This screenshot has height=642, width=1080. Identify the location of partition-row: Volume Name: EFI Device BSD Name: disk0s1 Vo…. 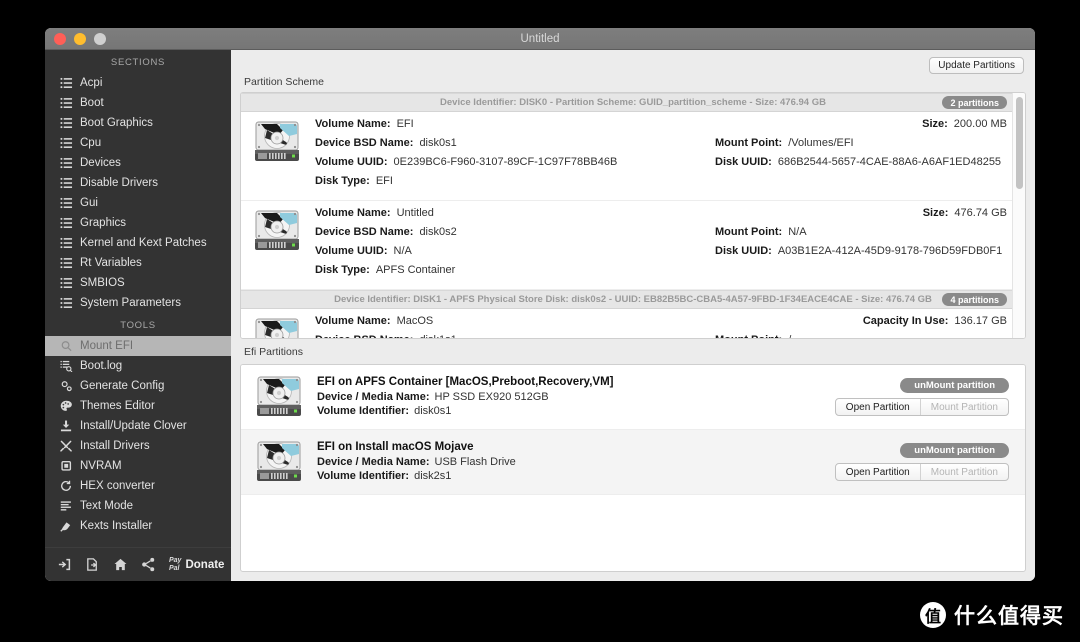
(633, 156).